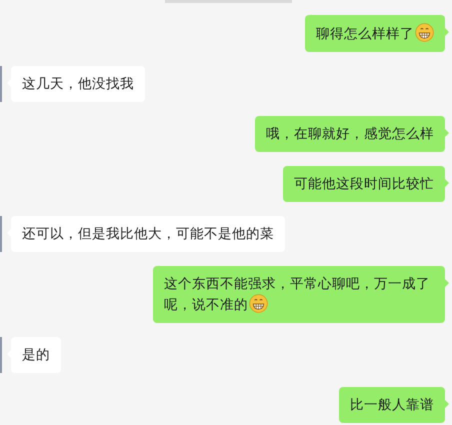 The height and width of the screenshot is (425, 452). Describe the element at coordinates (364, 184) in the screenshot. I see `message-text: 可能他这段时间比较忙` at that location.